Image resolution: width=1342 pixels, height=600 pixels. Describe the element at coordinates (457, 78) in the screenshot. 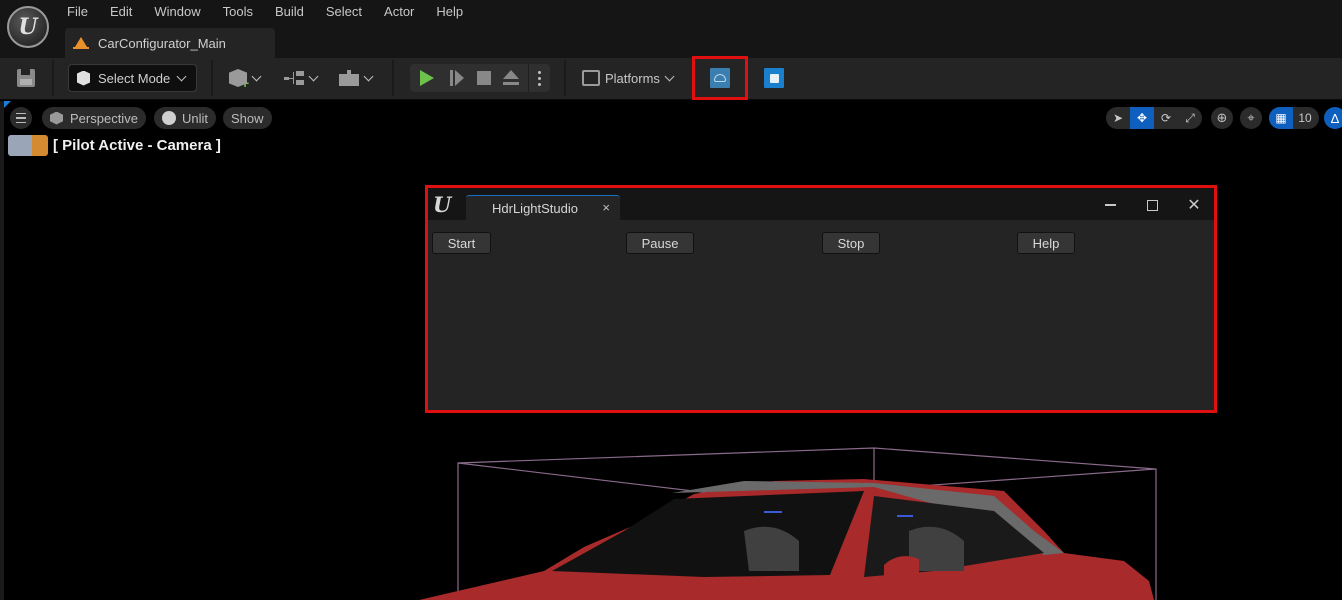

I see `step-icon` at that location.